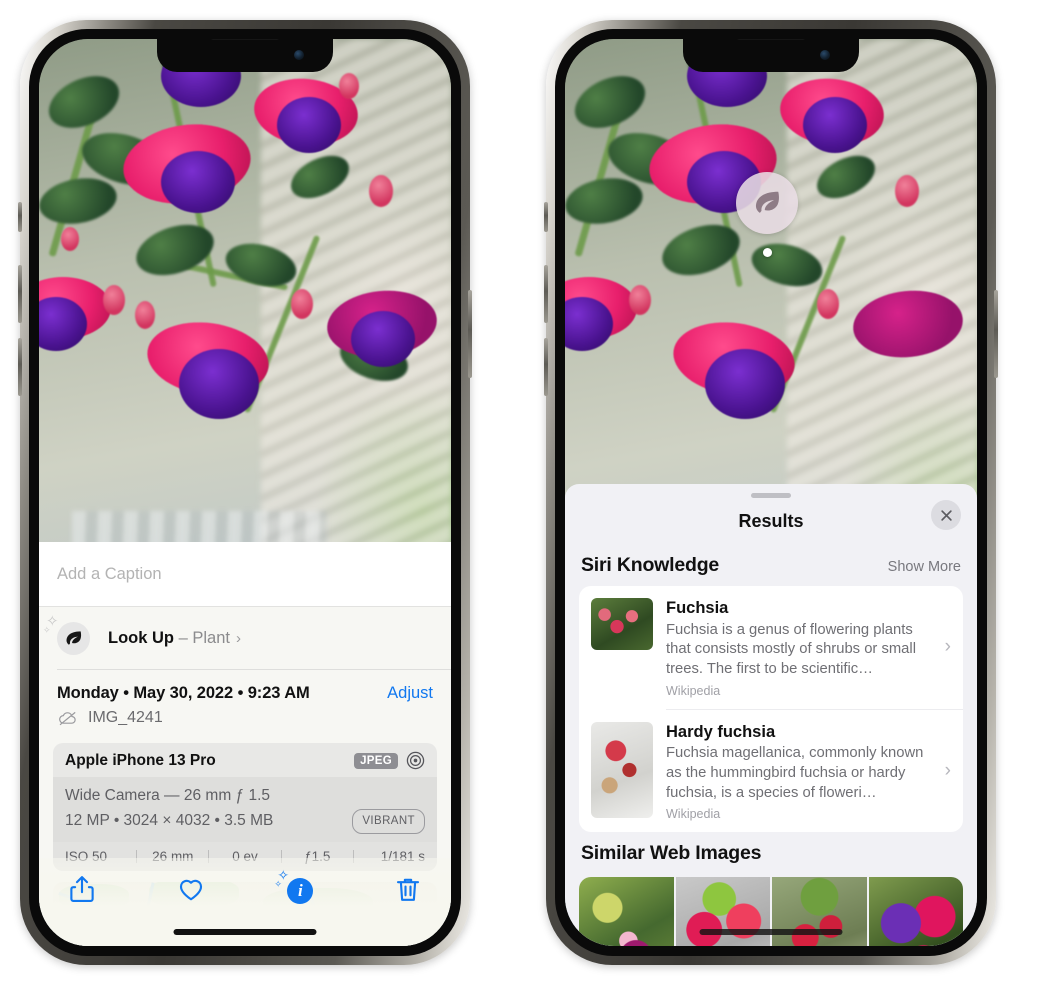  I want to click on caption-input: Add a Caption, so click(245, 574).